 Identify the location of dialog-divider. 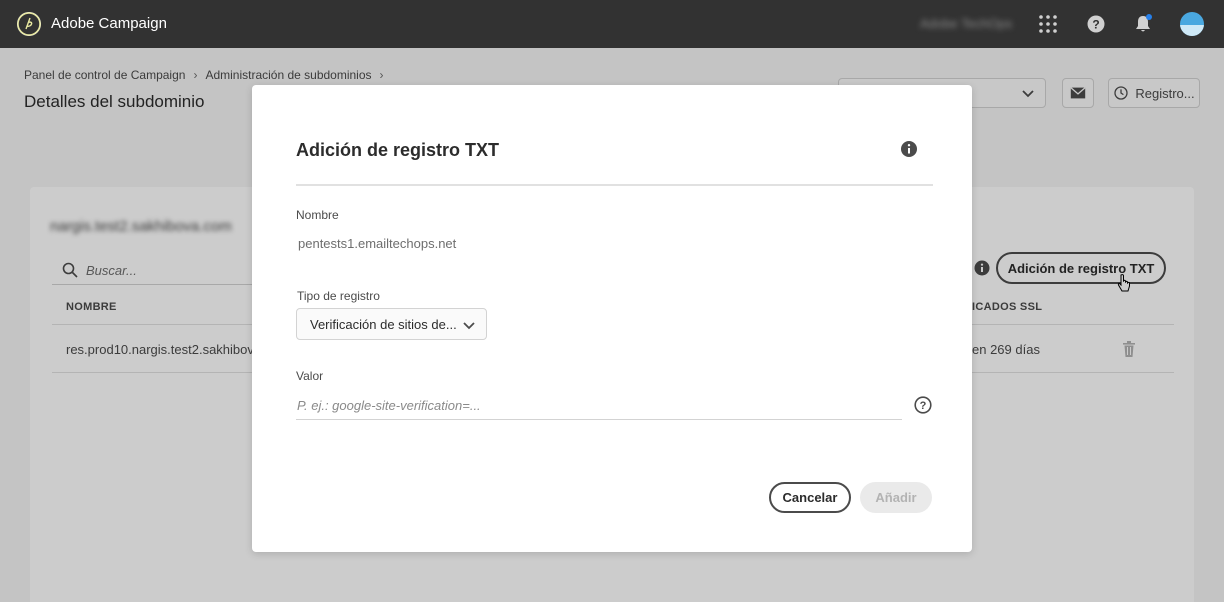
(614, 185).